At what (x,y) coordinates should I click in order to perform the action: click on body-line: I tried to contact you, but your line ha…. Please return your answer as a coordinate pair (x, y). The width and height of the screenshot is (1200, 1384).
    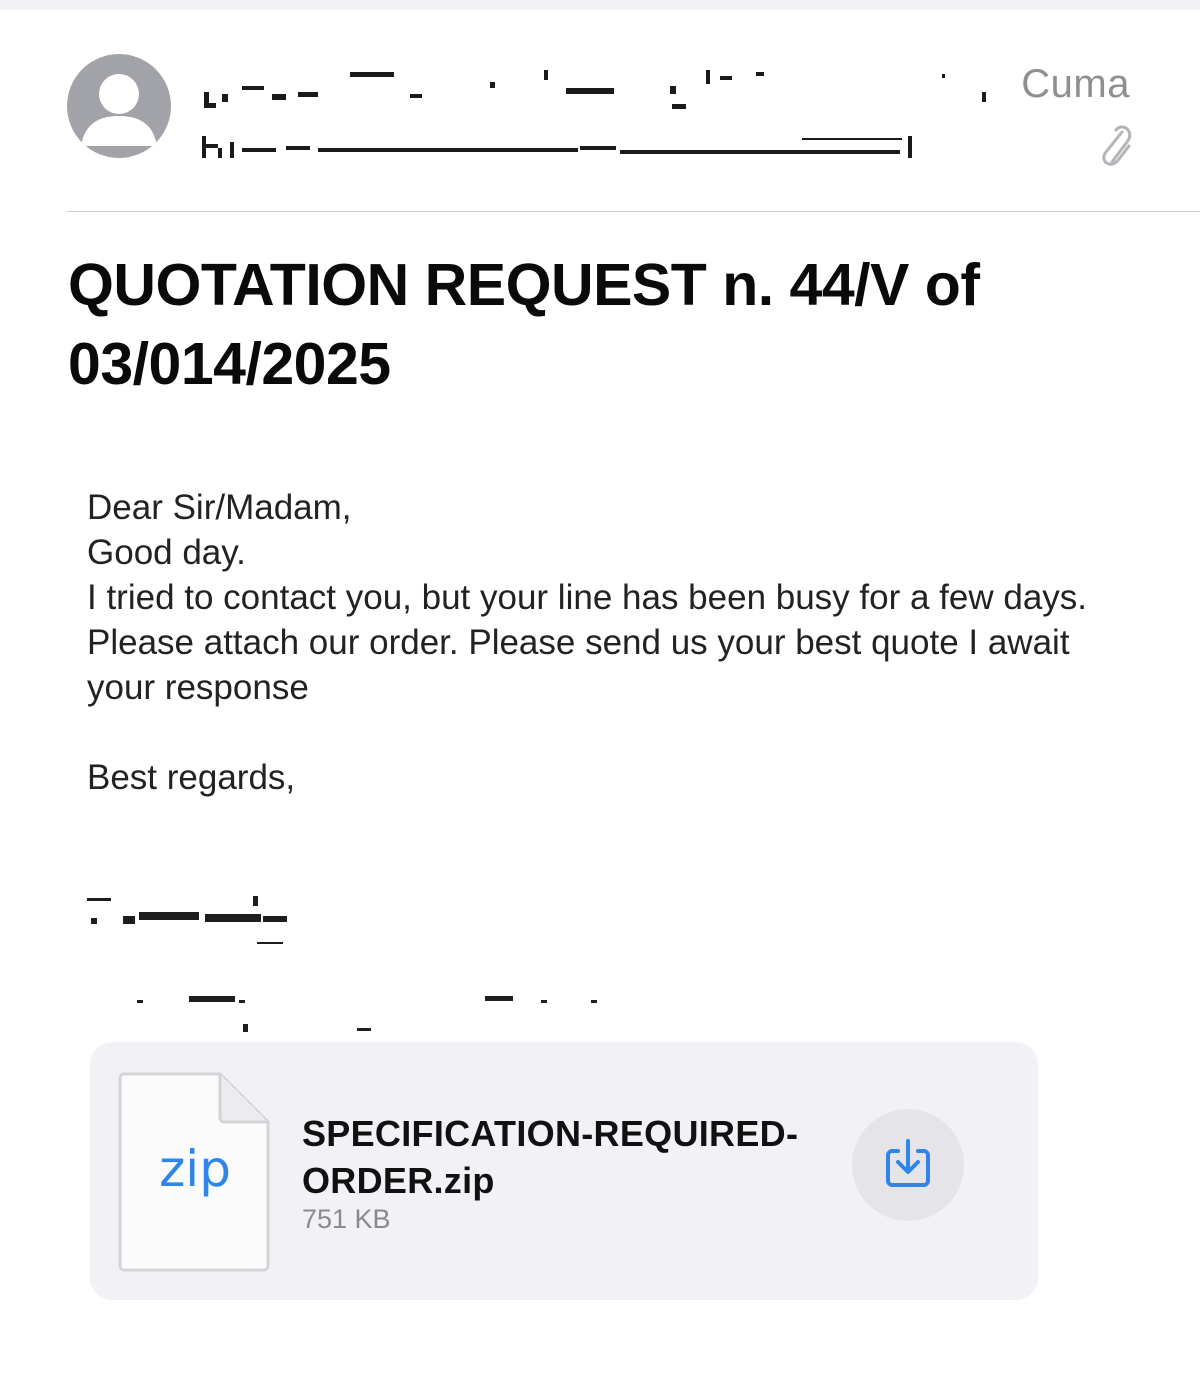
    Looking at the image, I should click on (587, 597).